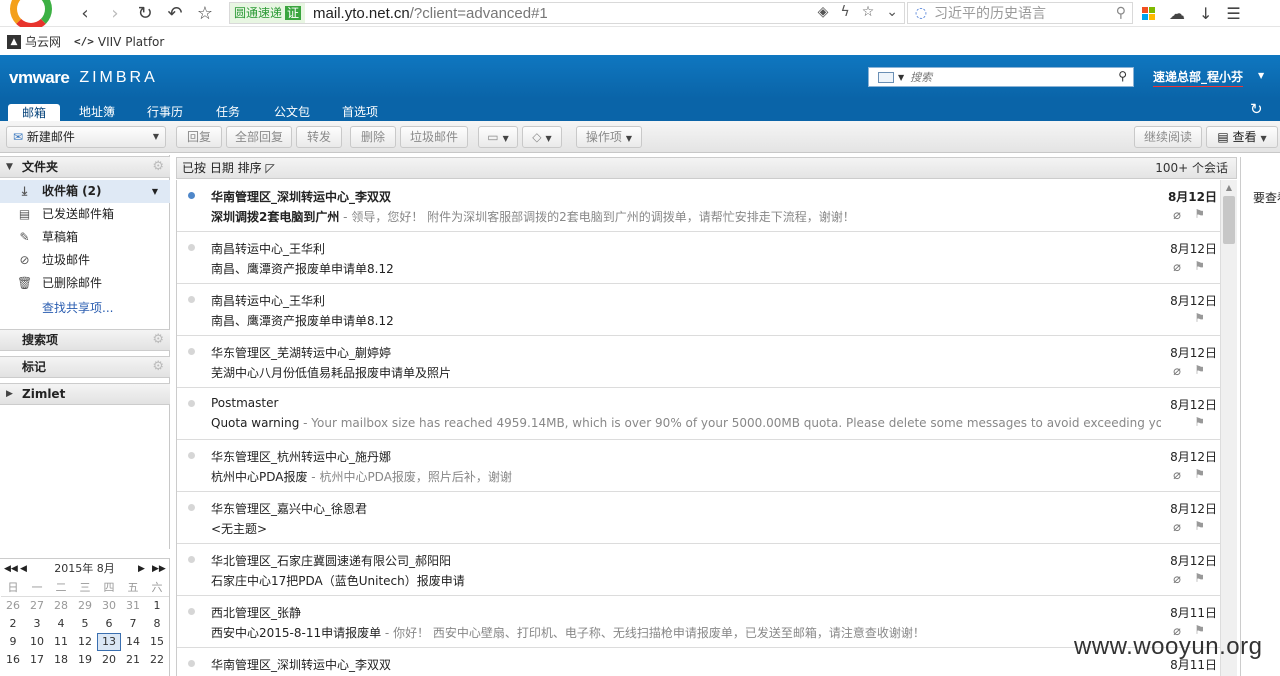 Image resolution: width=1280 pixels, height=676 pixels. Describe the element at coordinates (37, 660) in the screenshot. I see `calendar-day: 17` at that location.